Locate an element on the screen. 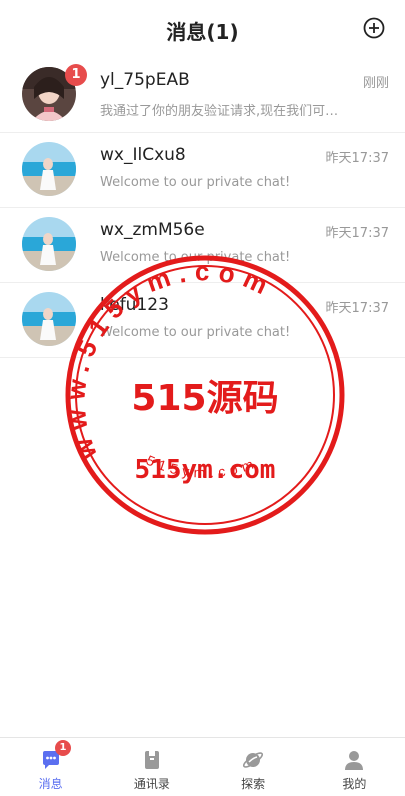  watermark-site-text: 515ym.com is located at coordinates (205, 470).